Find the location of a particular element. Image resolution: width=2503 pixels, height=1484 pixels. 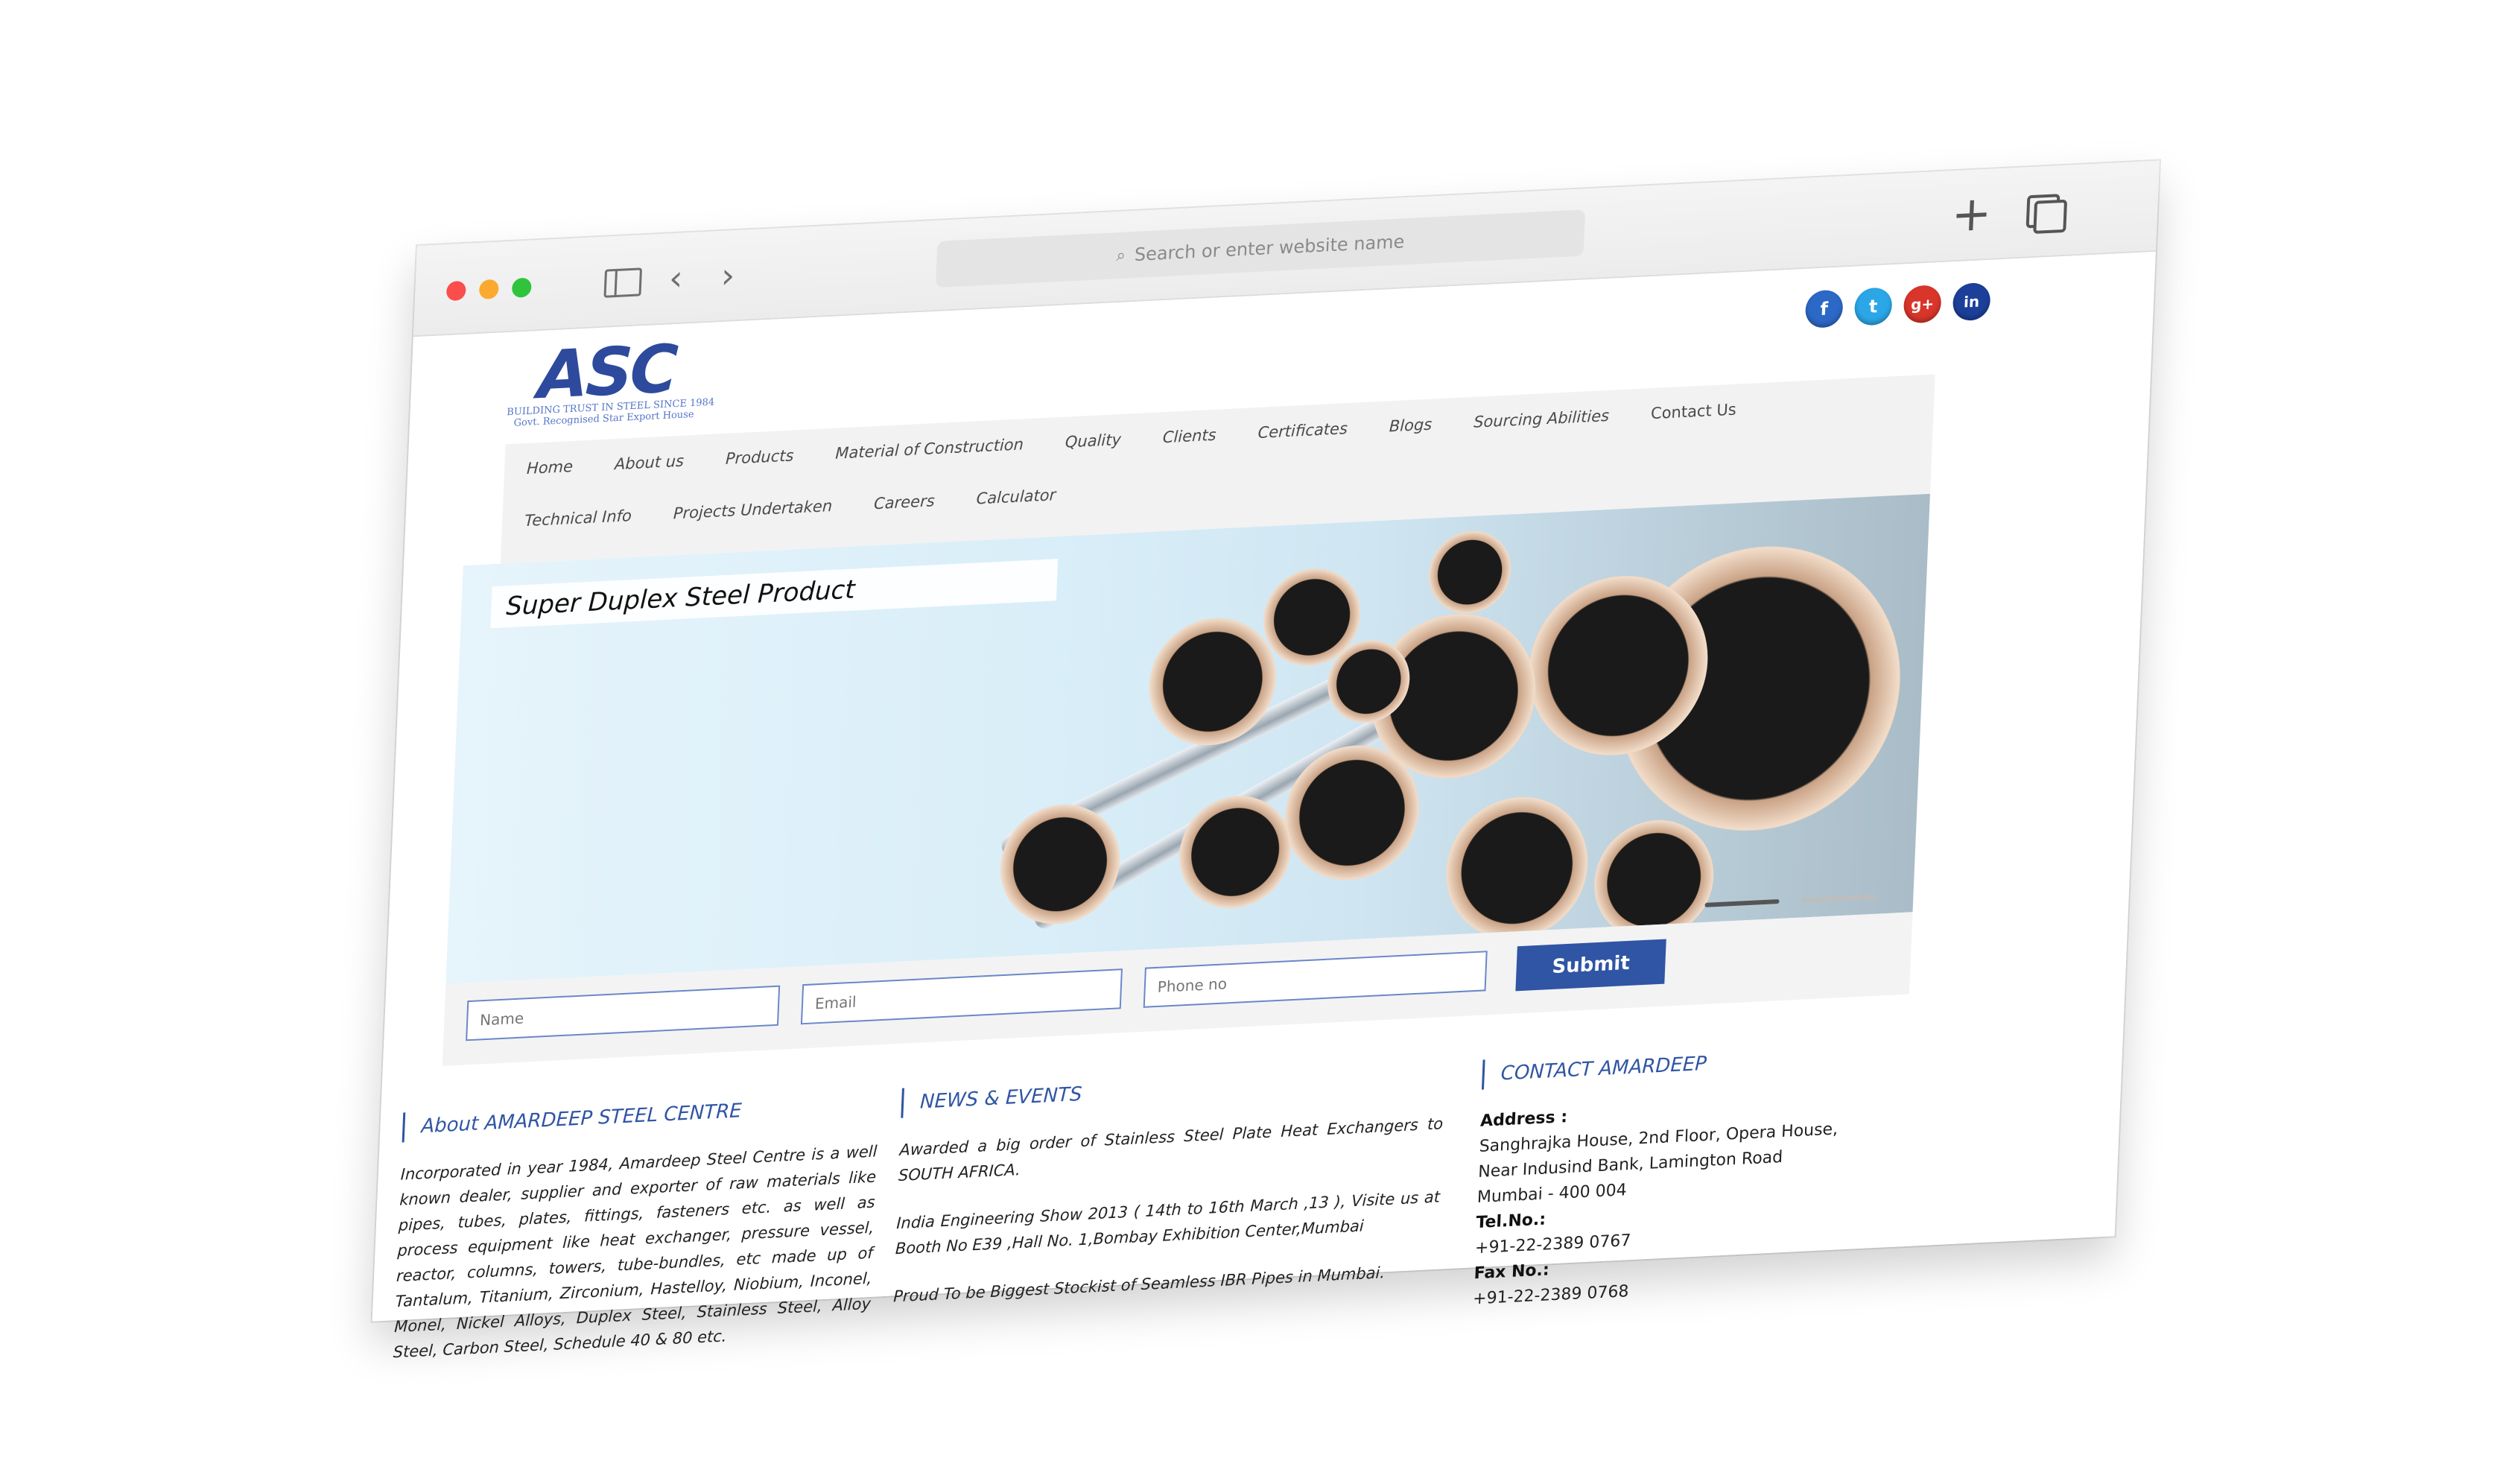

twitter-icon: t is located at coordinates (1873, 307).